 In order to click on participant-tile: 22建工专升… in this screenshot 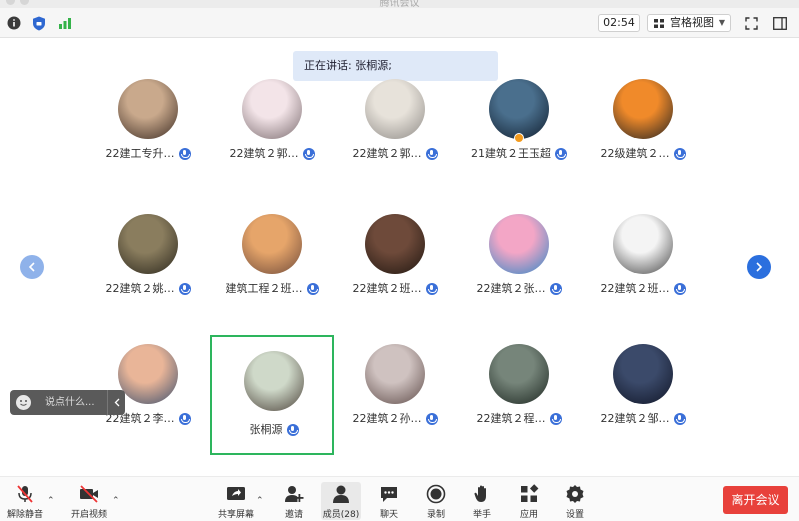, I will do `click(148, 130)`.